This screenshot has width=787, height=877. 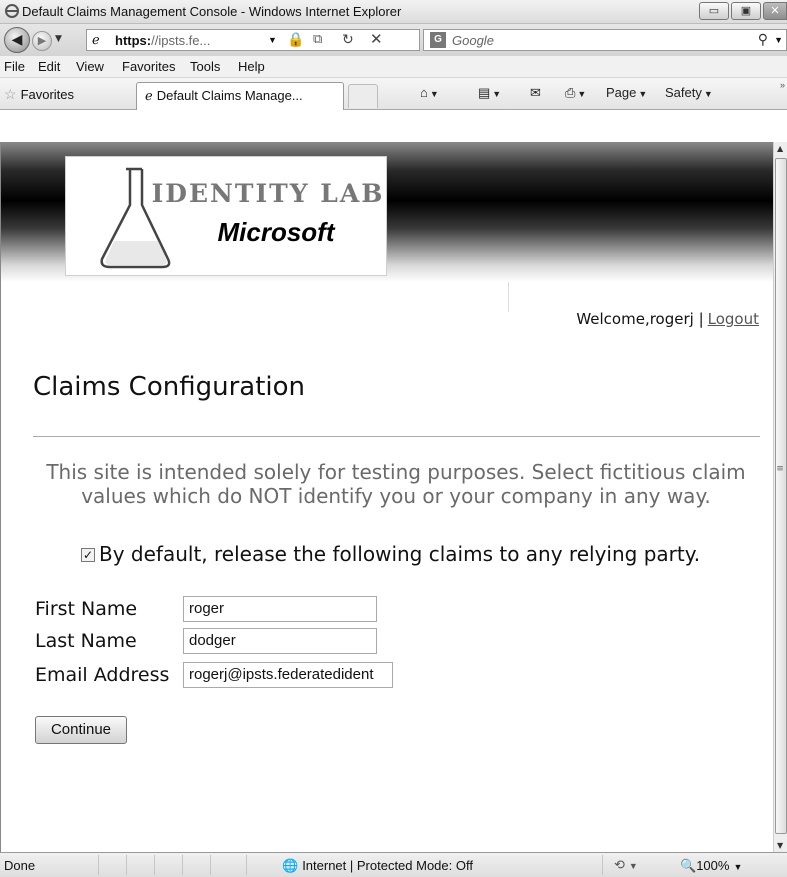 I want to click on release-claims-checkbox: ✓, so click(x=88, y=555).